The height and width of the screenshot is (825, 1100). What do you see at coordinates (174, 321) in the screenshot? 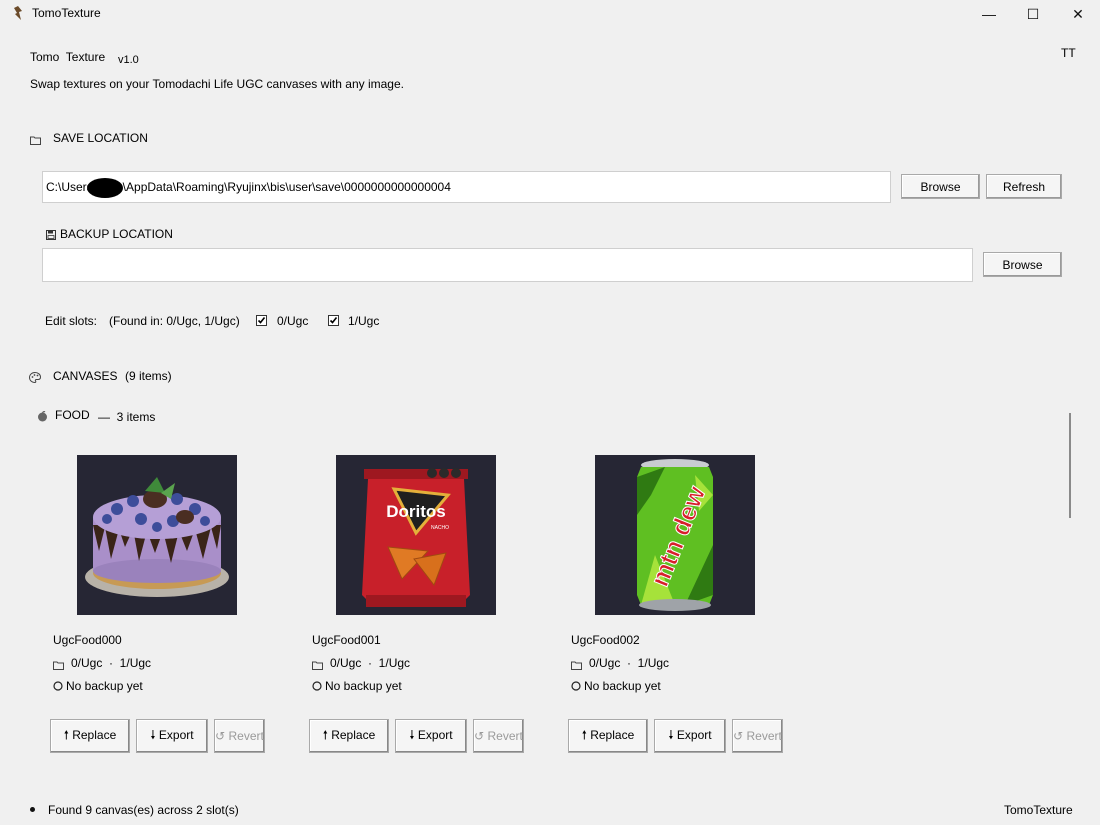
I see `slots-found-text: (Found in: 0/Ugc, 1/Ugc)` at bounding box center [174, 321].